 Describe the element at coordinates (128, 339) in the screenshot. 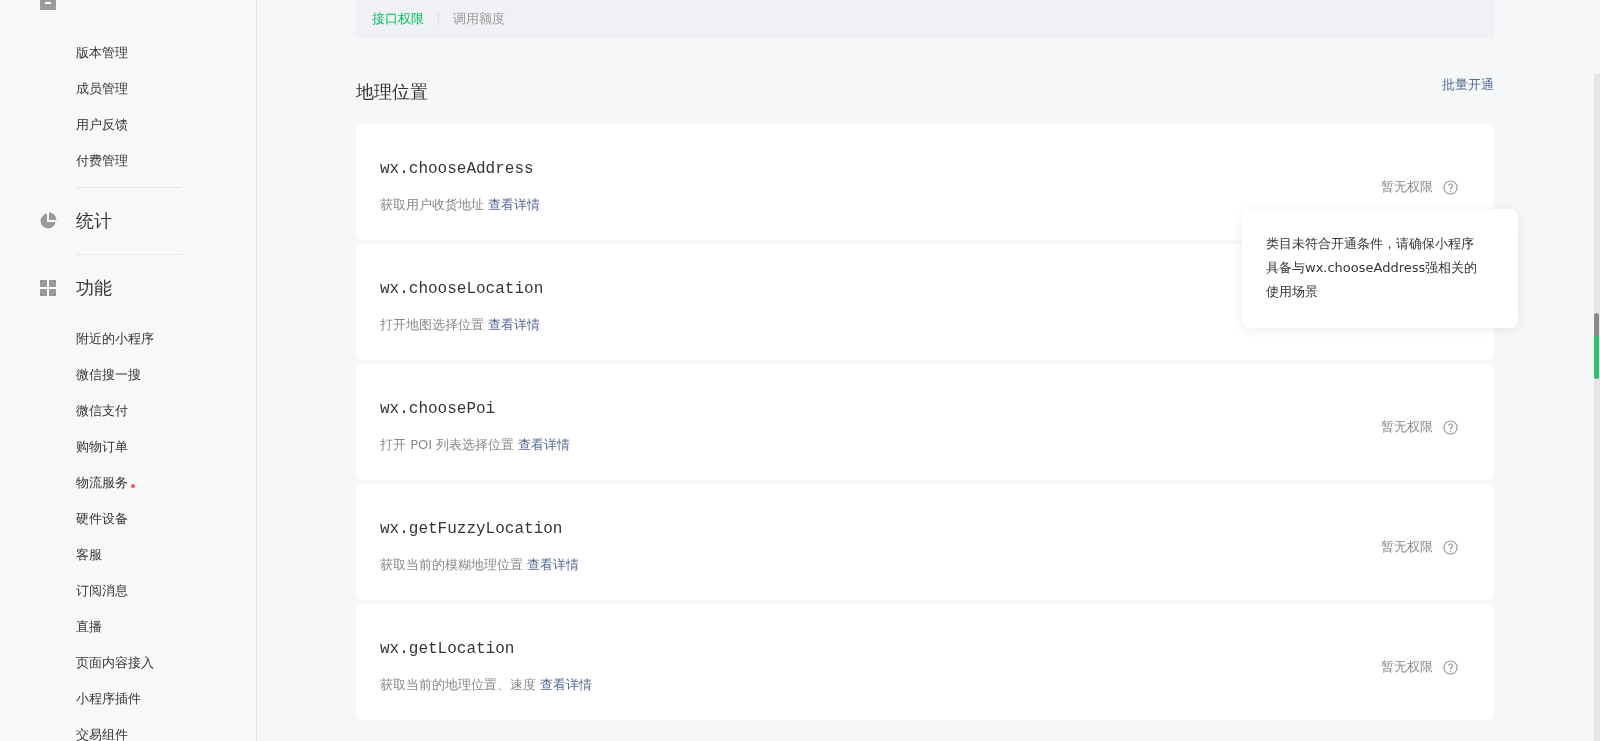

I see `sidebar-item: 附近的小程序` at that location.